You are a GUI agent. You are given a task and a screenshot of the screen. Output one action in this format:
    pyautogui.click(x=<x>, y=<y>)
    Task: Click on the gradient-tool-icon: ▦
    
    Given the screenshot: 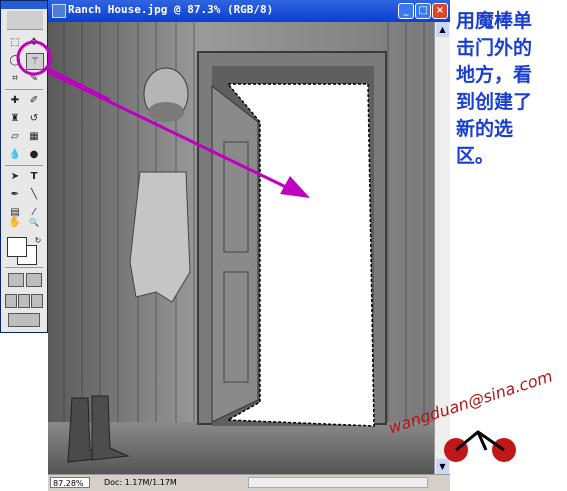 What is the action you would take?
    pyautogui.click(x=34, y=136)
    